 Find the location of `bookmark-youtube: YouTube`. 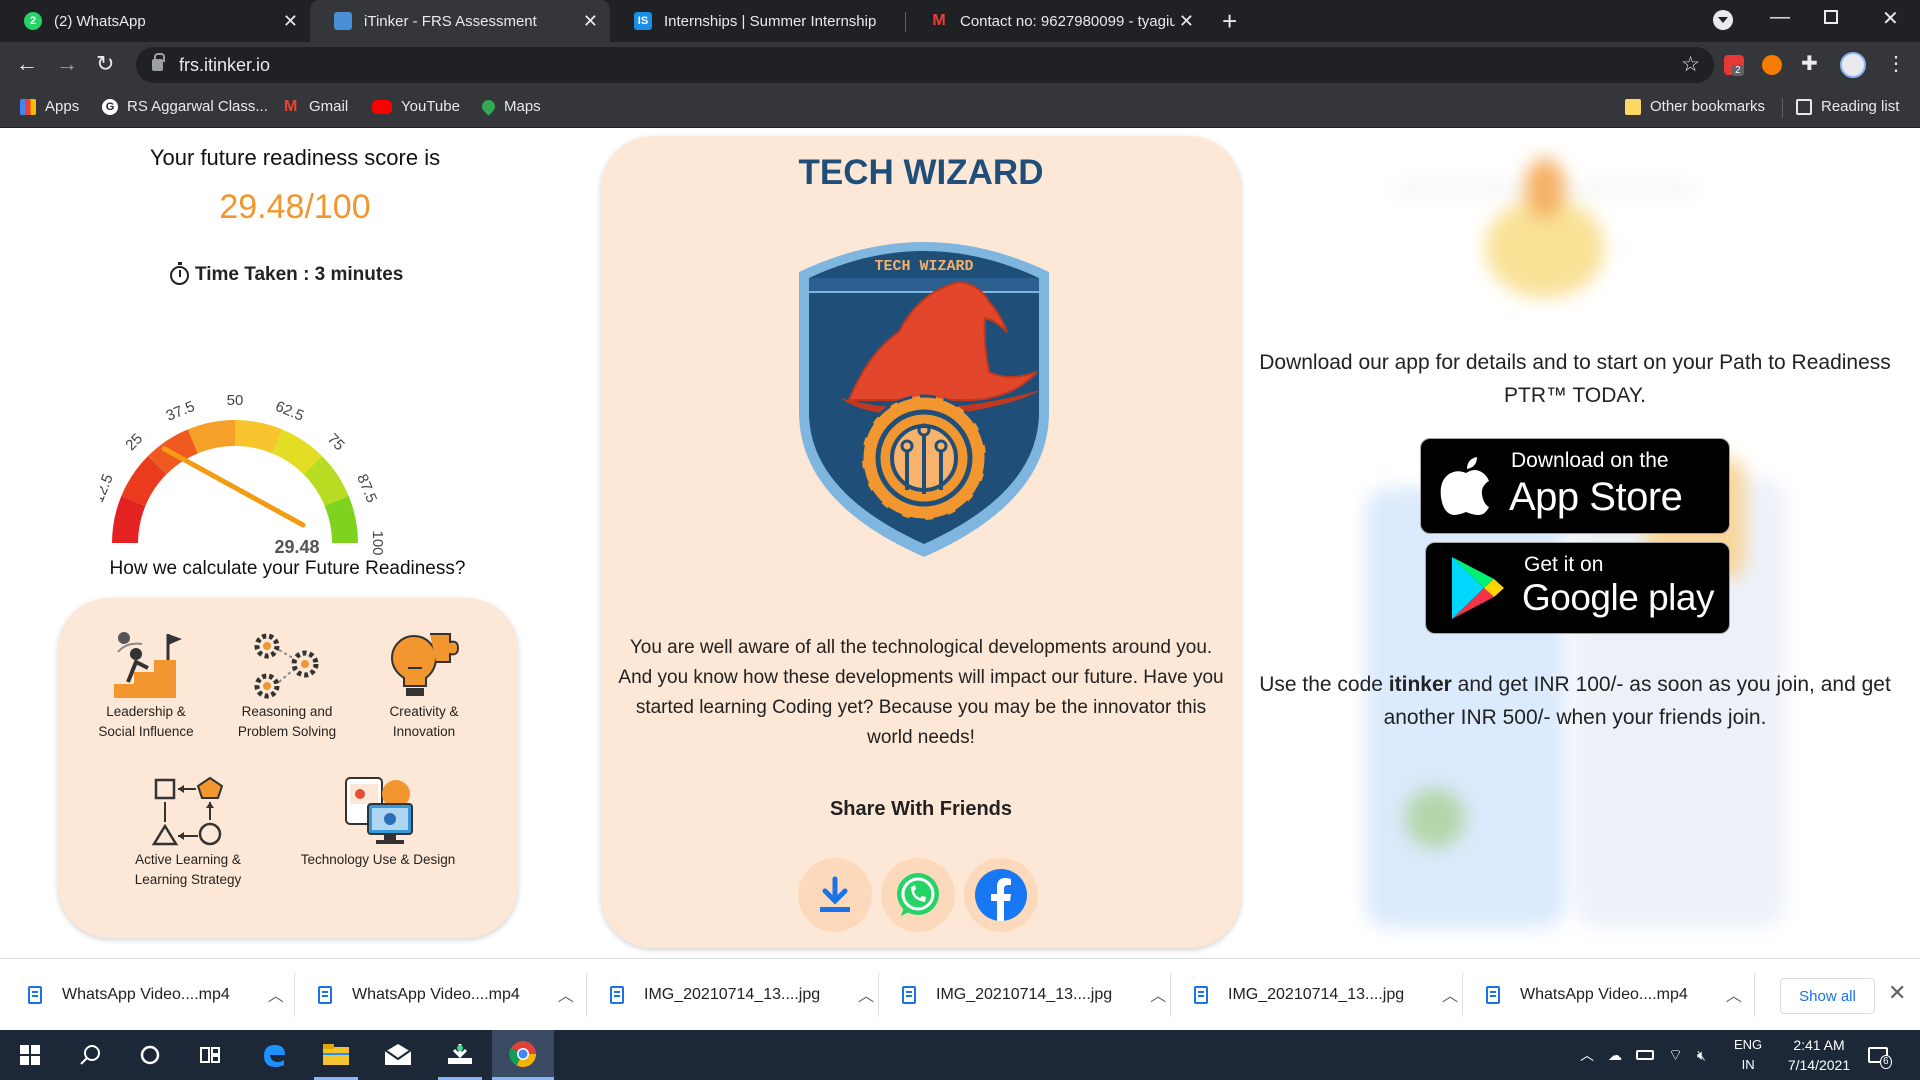

bookmark-youtube: YouTube is located at coordinates (416, 106).